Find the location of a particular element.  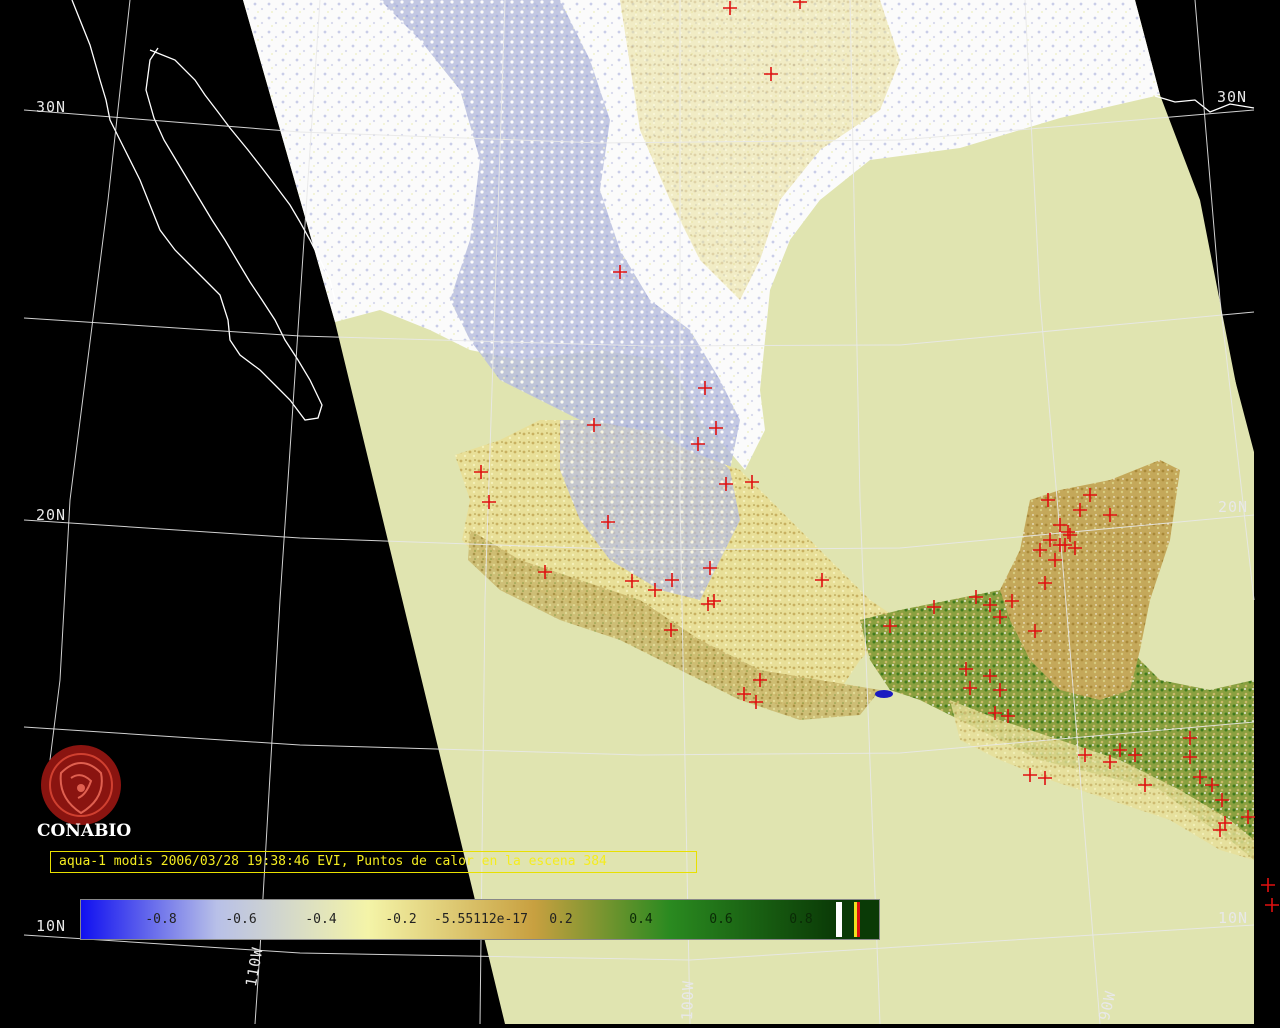

colorbar-swatch-yellow is located at coordinates (855, 919).